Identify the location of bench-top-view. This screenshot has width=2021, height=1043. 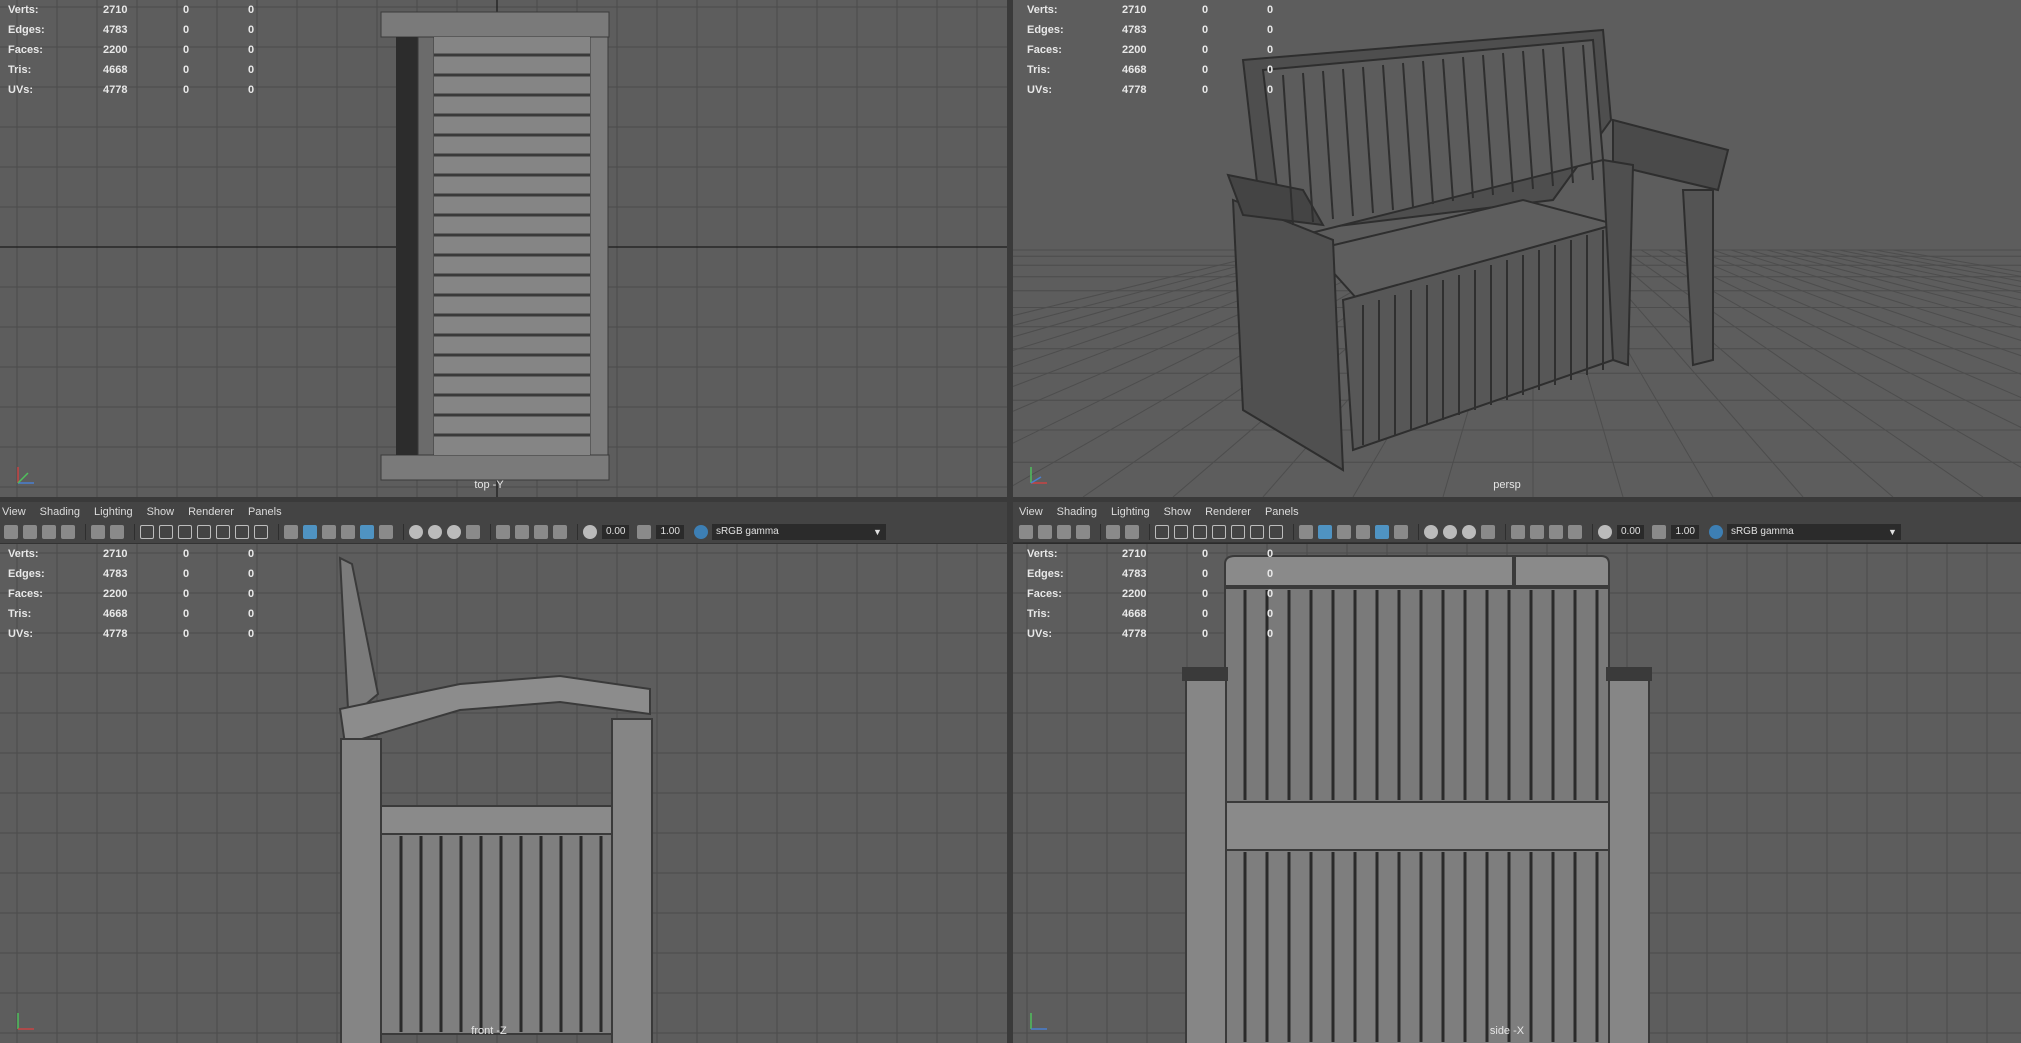
(495, 246).